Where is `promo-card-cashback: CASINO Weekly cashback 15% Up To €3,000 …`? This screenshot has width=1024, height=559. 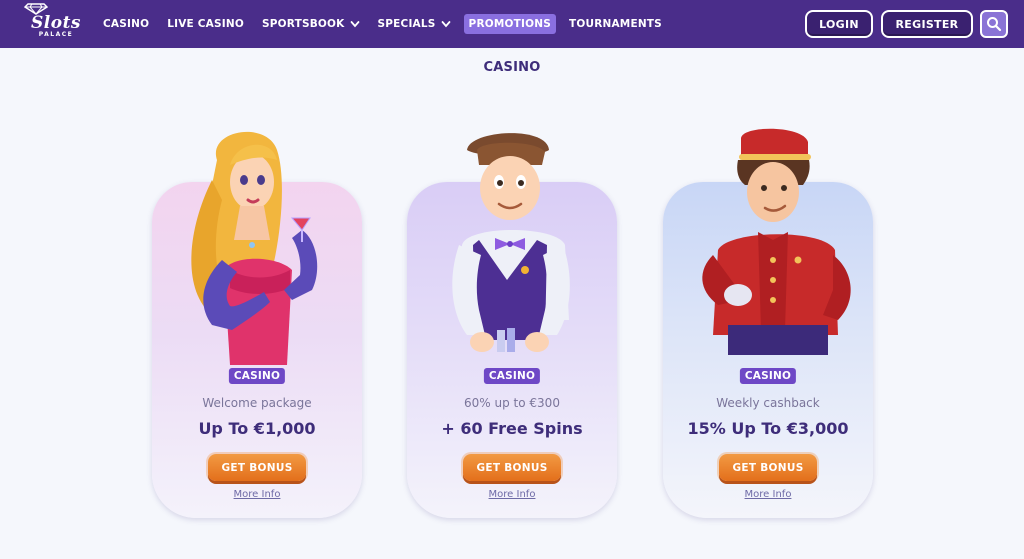
promo-card-cashback: CASINO Weekly cashback 15% Up To €3,000 … is located at coordinates (768, 320).